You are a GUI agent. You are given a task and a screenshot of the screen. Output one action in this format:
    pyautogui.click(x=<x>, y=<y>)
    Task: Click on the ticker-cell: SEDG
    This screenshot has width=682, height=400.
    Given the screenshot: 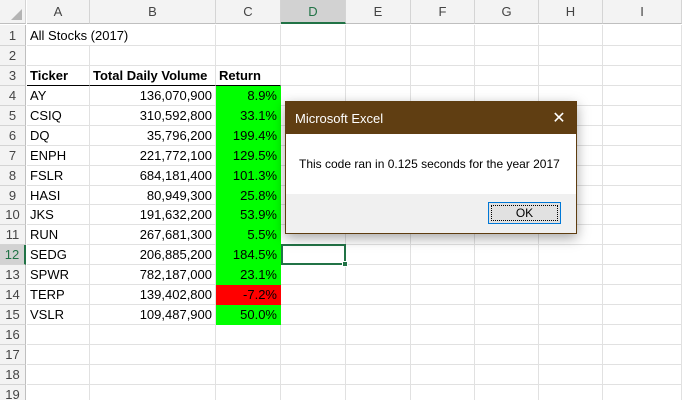 What is the action you would take?
    pyautogui.click(x=58, y=255)
    